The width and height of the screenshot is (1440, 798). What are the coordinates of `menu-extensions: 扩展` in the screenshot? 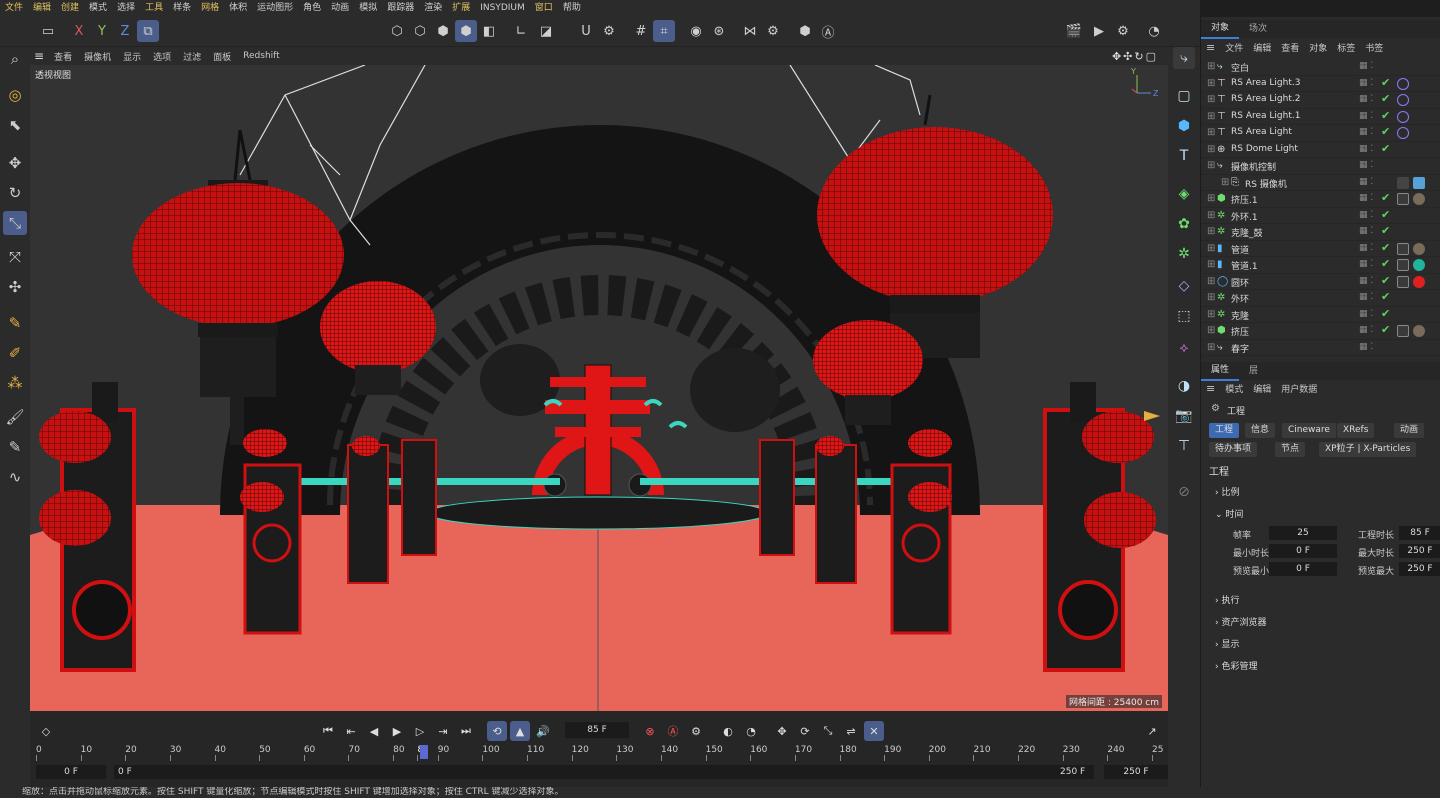 It's located at (461, 8).